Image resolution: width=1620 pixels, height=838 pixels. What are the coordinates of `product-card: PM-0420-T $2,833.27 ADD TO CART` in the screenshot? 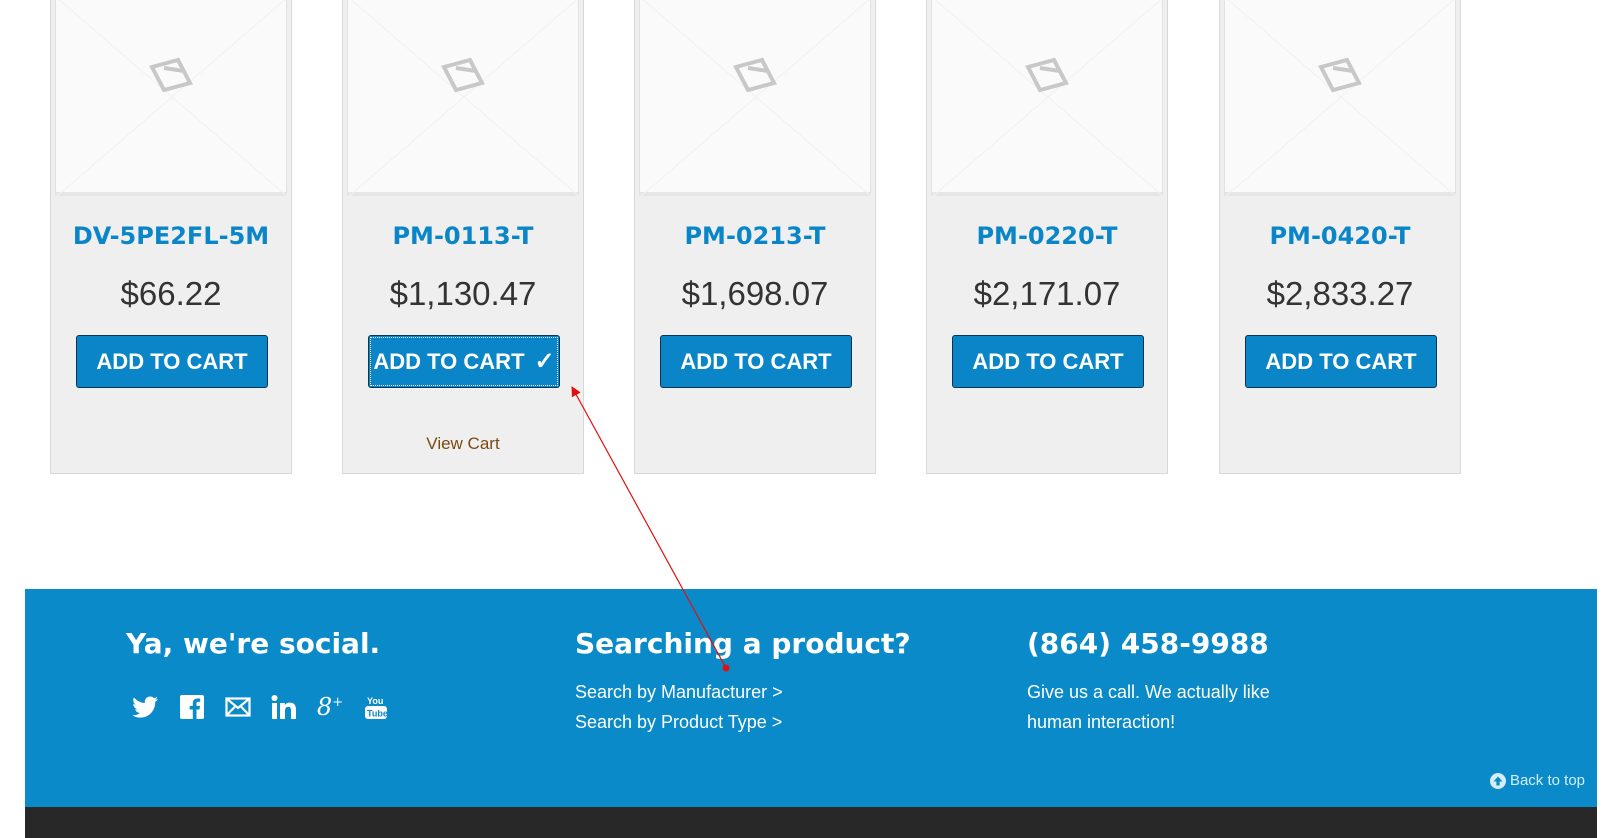 It's located at (1340, 237).